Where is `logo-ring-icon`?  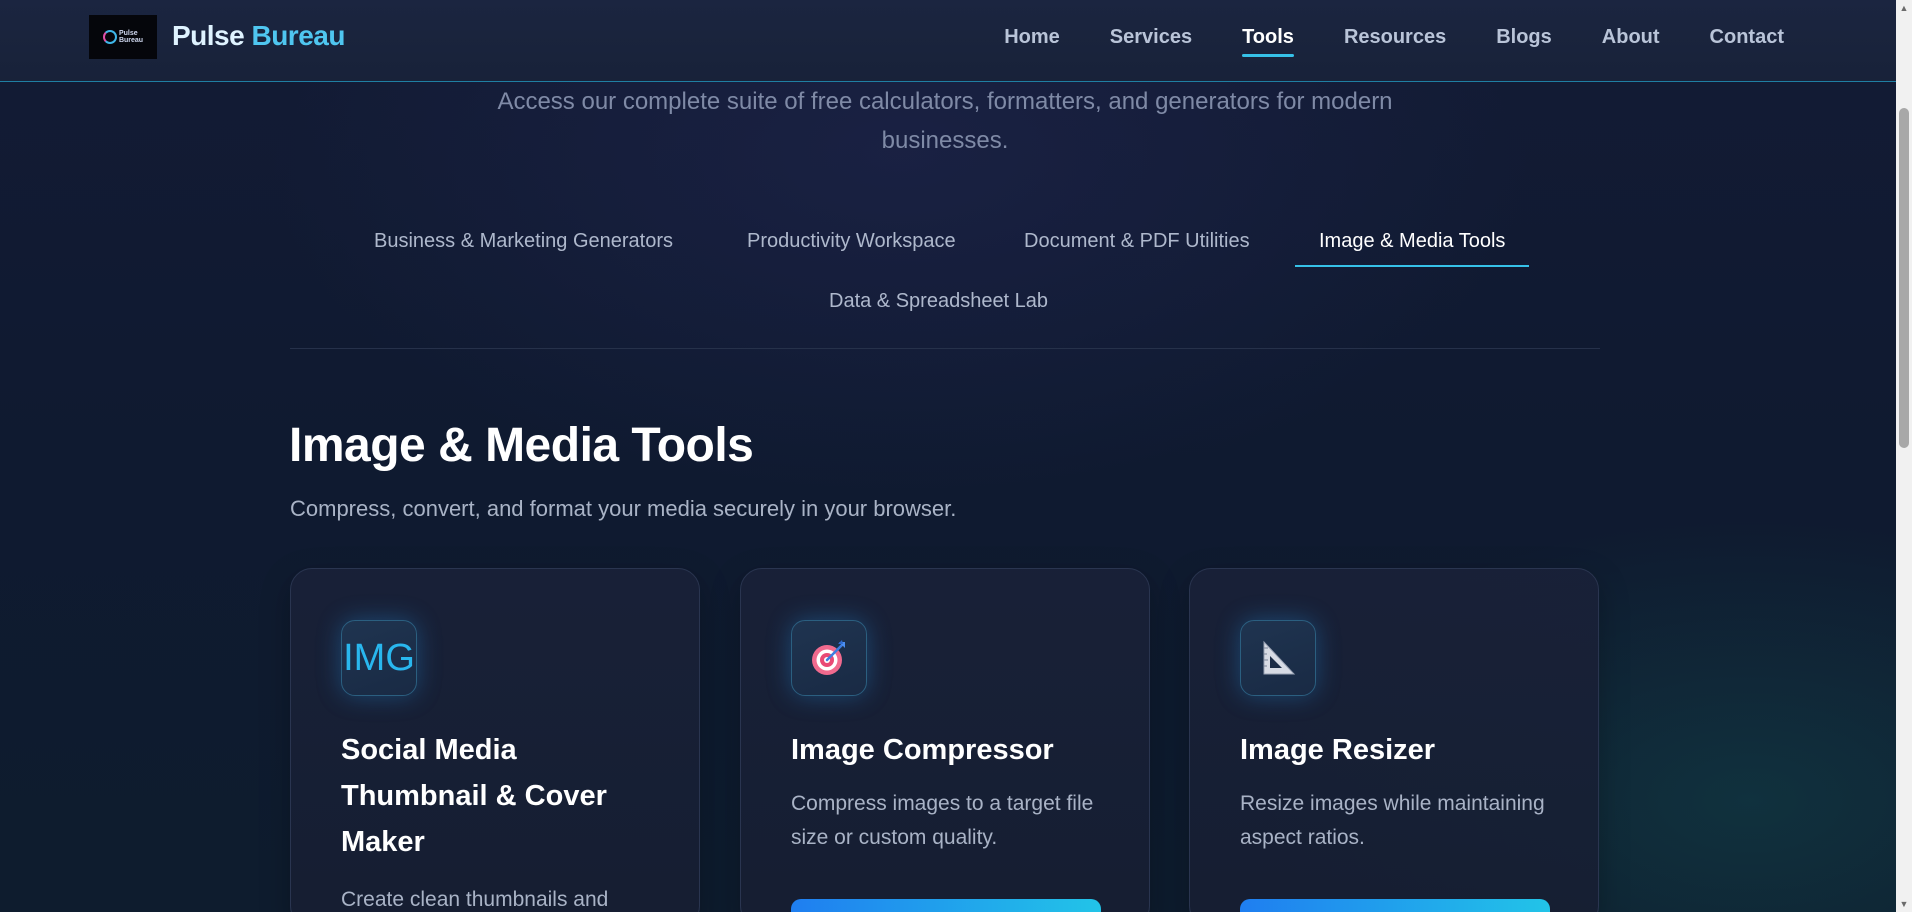 logo-ring-icon is located at coordinates (109, 37).